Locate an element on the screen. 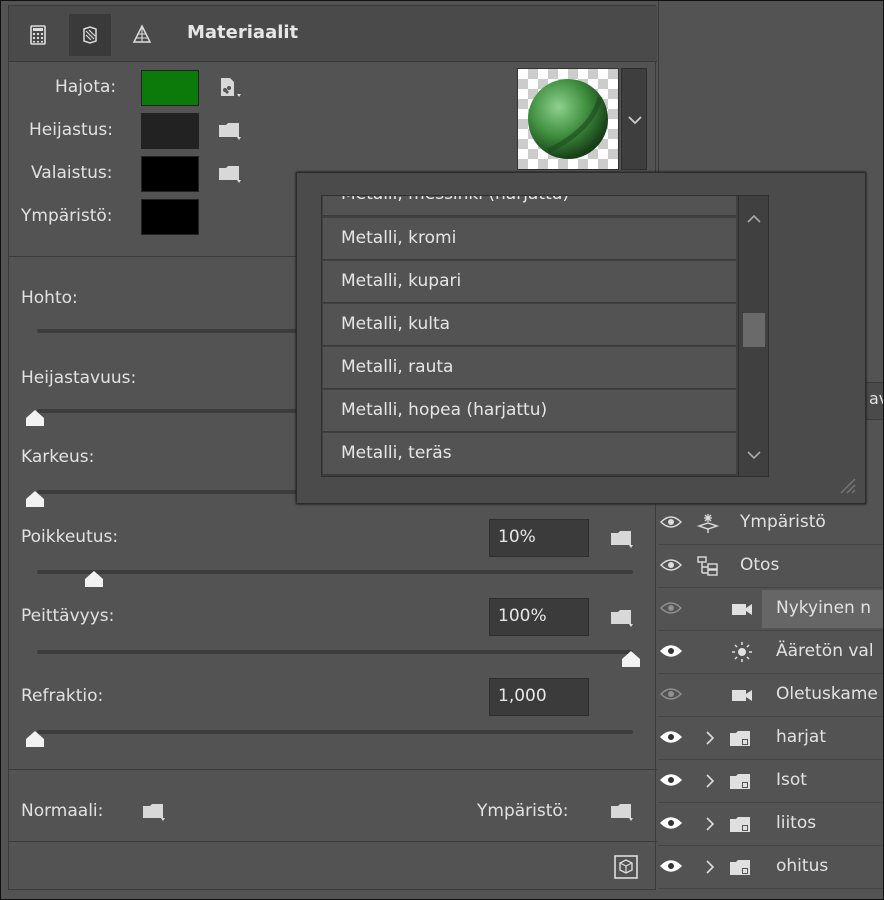 Image resolution: width=884 pixels, height=900 pixels. layer-row-scene: Otos is located at coordinates (771, 566).